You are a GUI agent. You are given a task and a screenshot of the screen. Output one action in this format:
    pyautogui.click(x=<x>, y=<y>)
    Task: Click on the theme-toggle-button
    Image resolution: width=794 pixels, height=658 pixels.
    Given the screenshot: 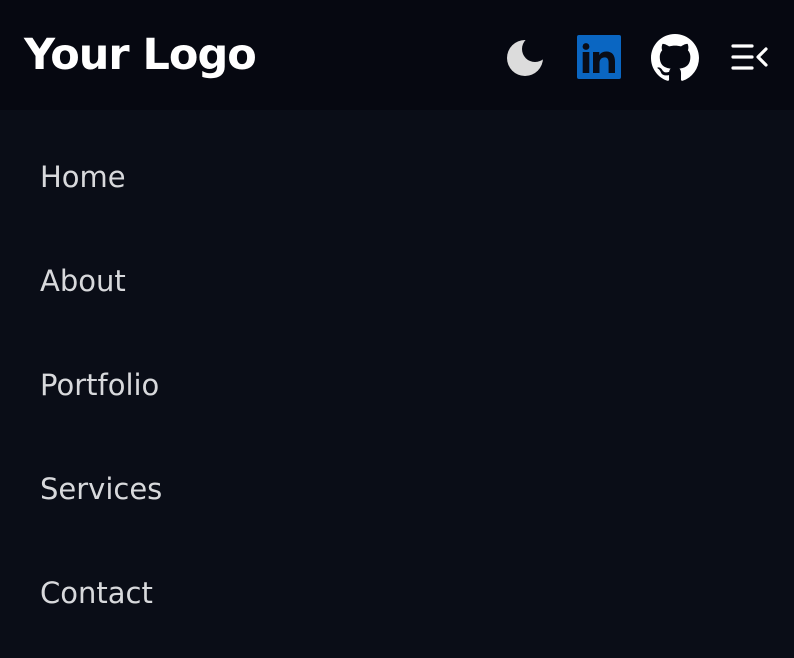 What is the action you would take?
    pyautogui.click(x=526, y=57)
    